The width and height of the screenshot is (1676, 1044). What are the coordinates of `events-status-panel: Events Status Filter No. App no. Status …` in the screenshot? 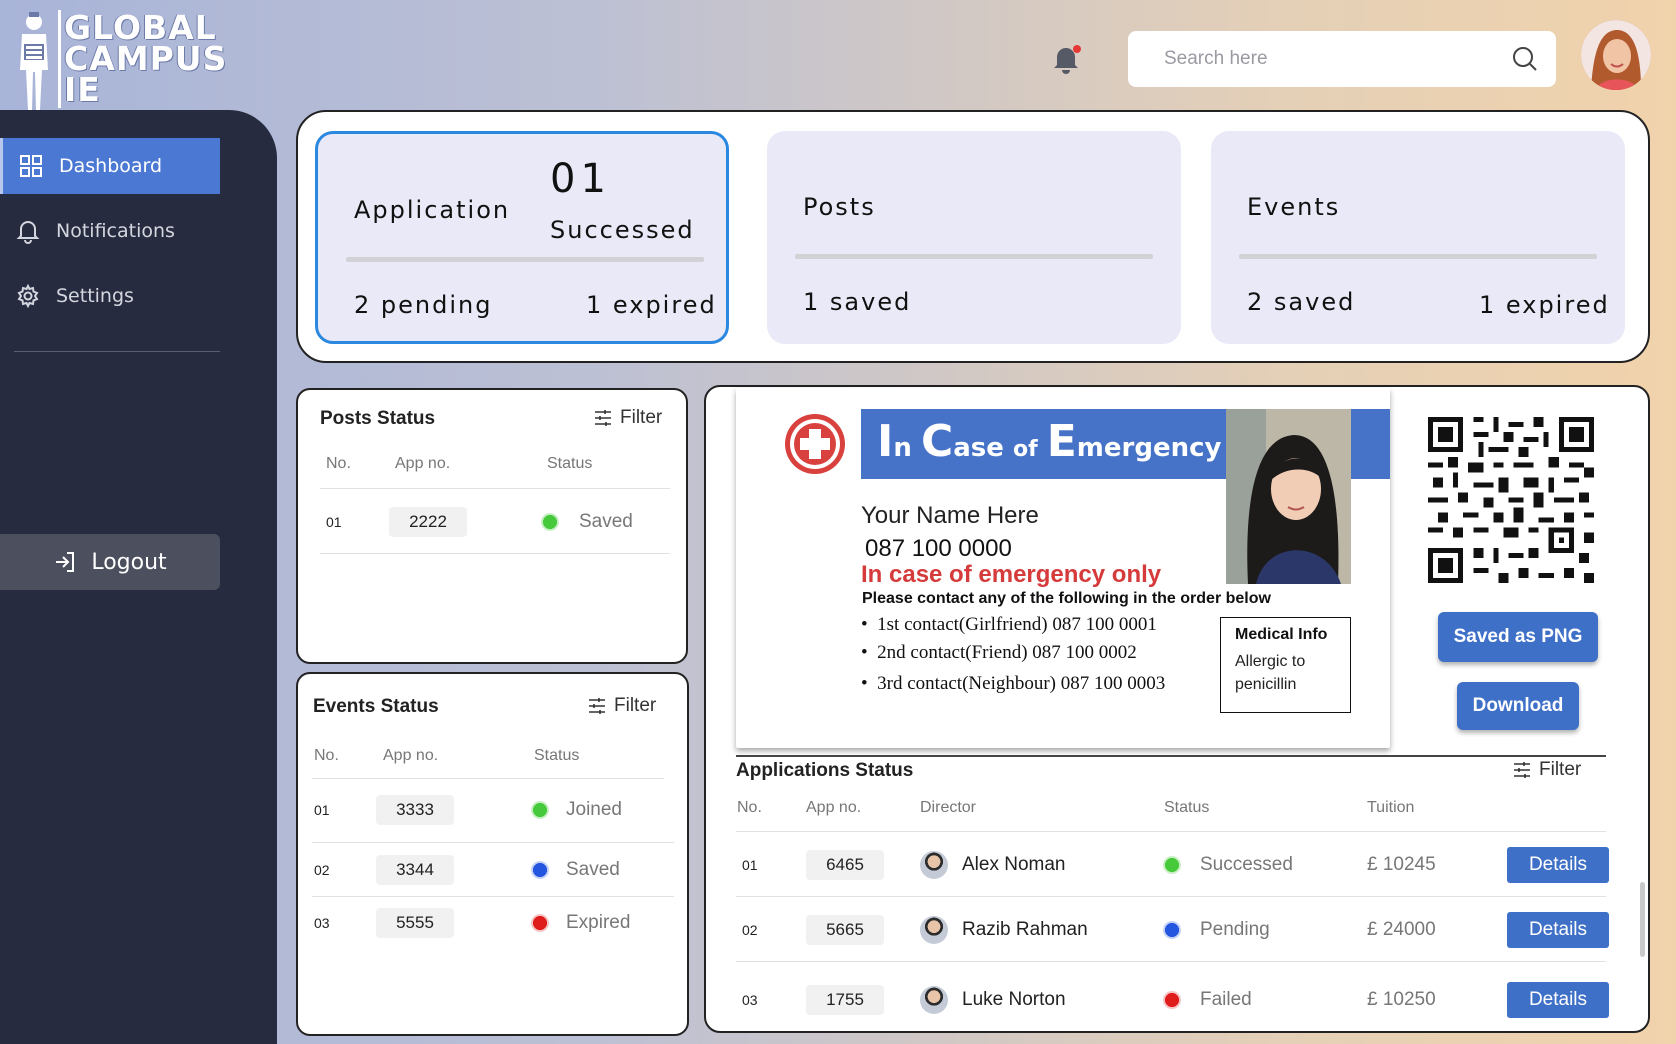 It's located at (492, 854).